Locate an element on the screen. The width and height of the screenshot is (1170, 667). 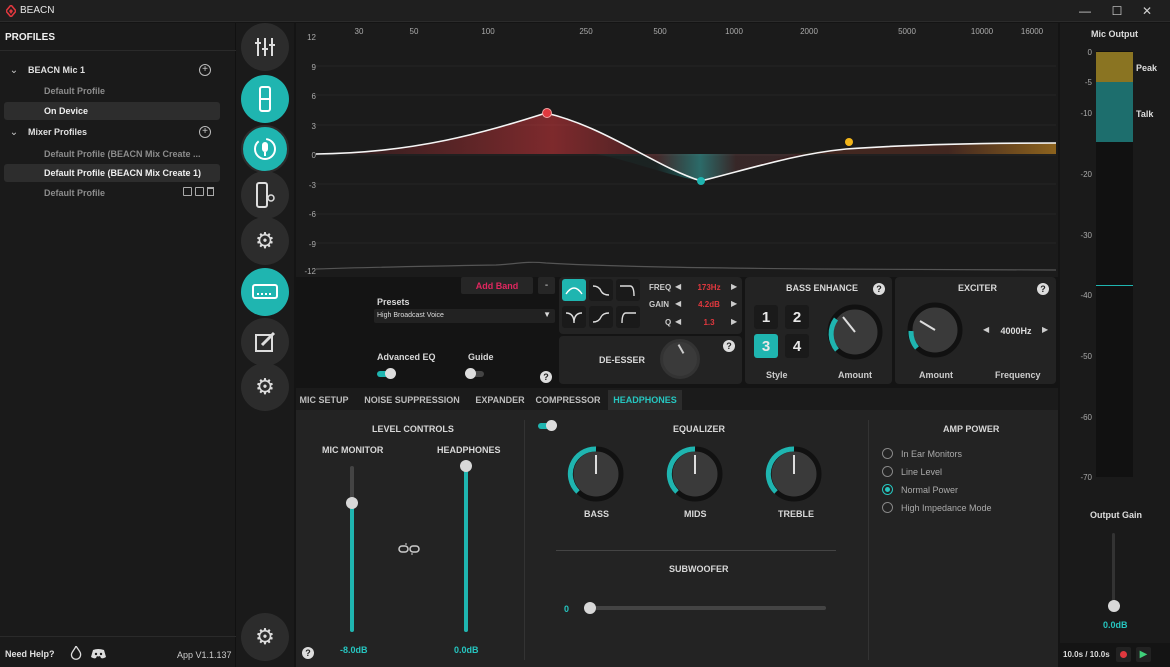
device-settings-button: ⚙ is located at coordinates (265, 241).